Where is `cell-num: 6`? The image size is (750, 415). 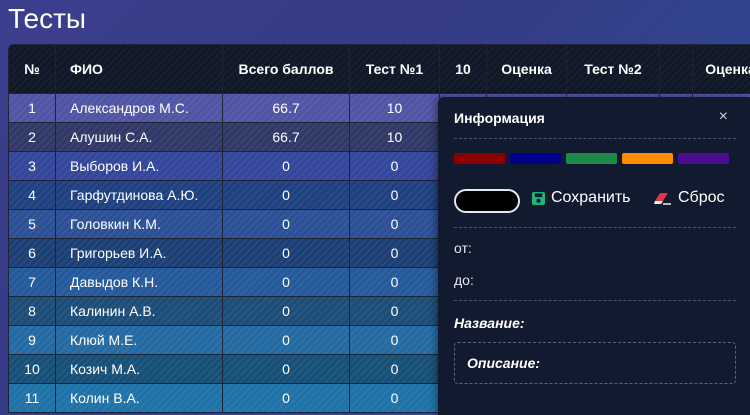 cell-num: 6 is located at coordinates (32, 253).